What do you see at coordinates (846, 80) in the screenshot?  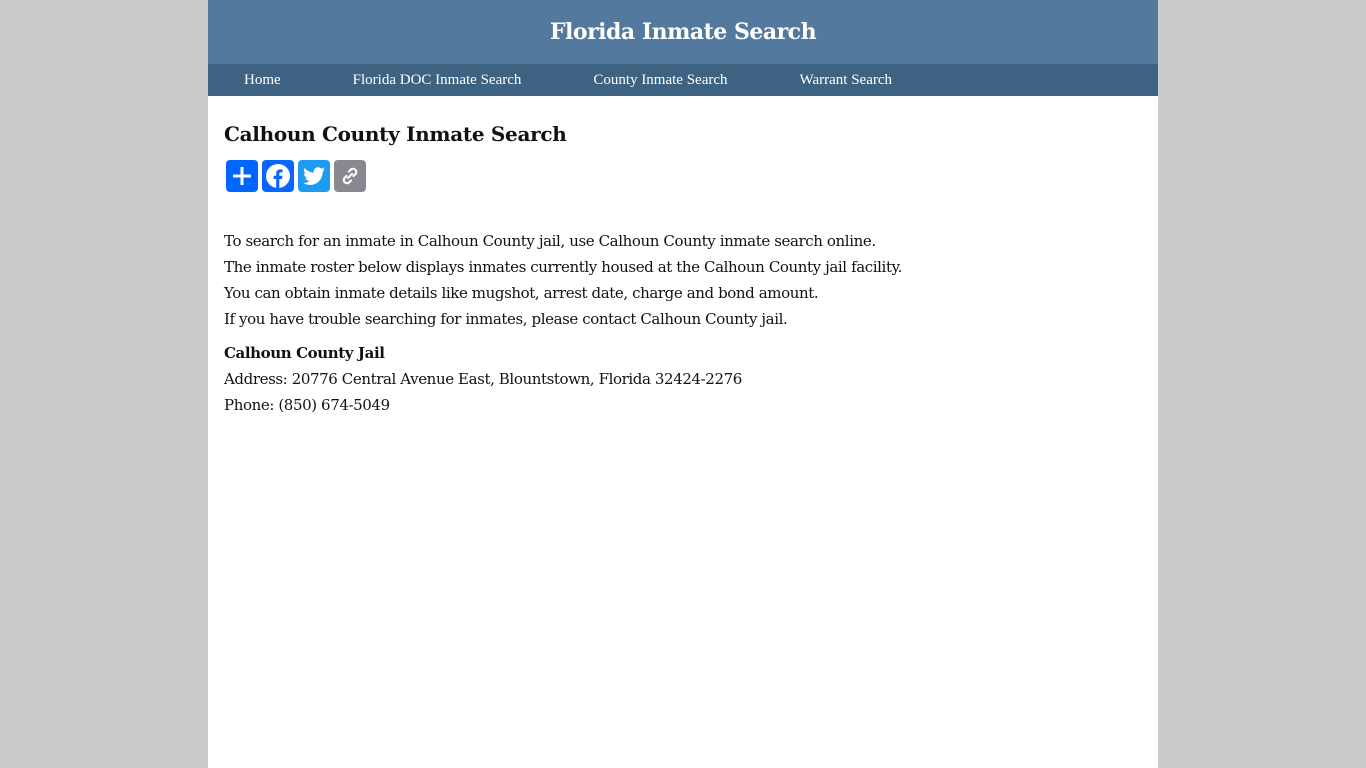 I see `nav-warrant-search: Warrant Search` at bounding box center [846, 80].